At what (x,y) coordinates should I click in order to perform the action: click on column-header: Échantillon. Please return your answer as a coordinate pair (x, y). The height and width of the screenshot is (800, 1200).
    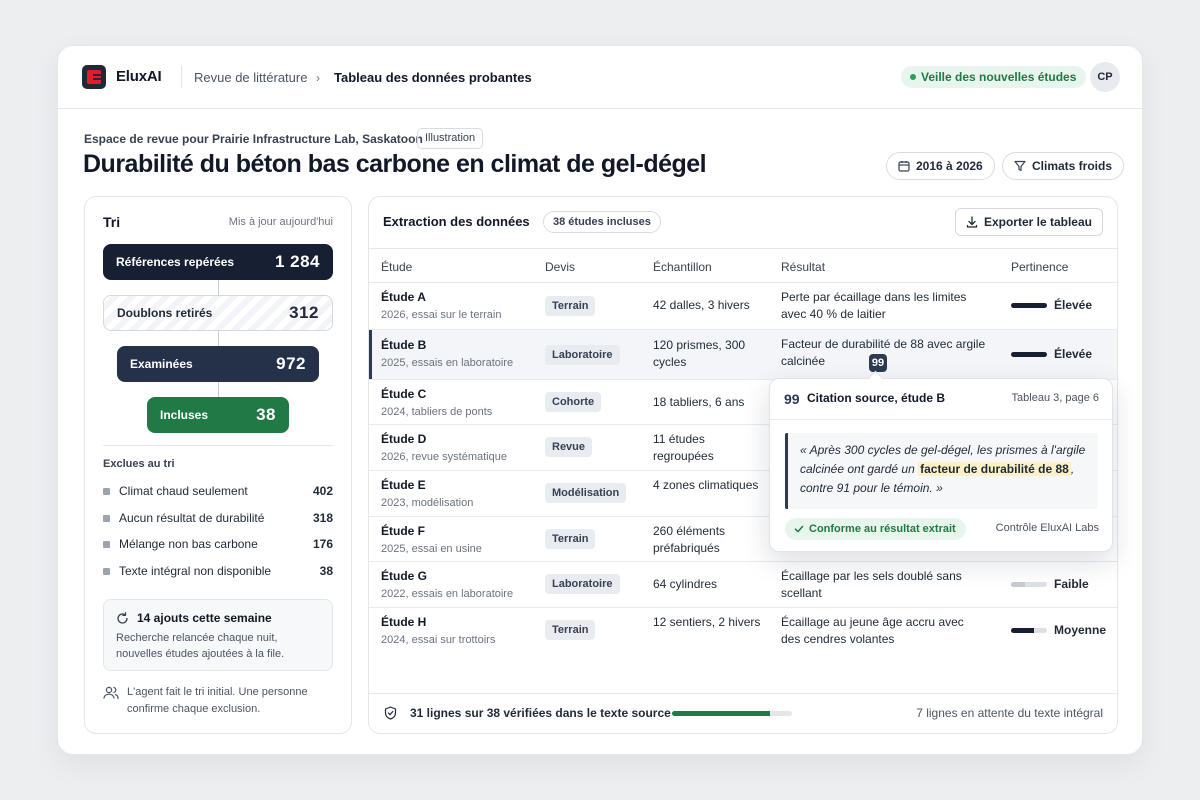
    Looking at the image, I should click on (682, 267).